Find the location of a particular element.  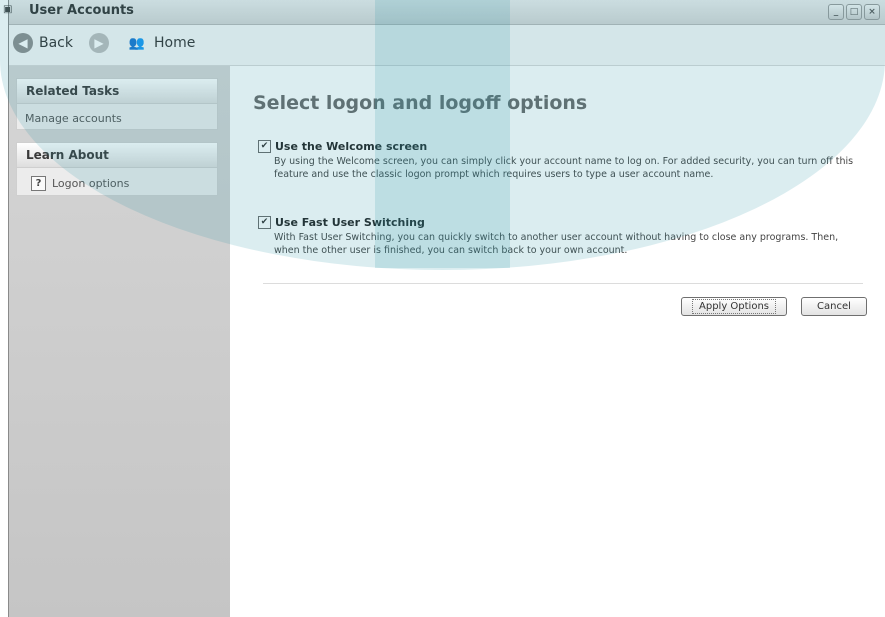

learn-about-heading: Learn About is located at coordinates (117, 155).